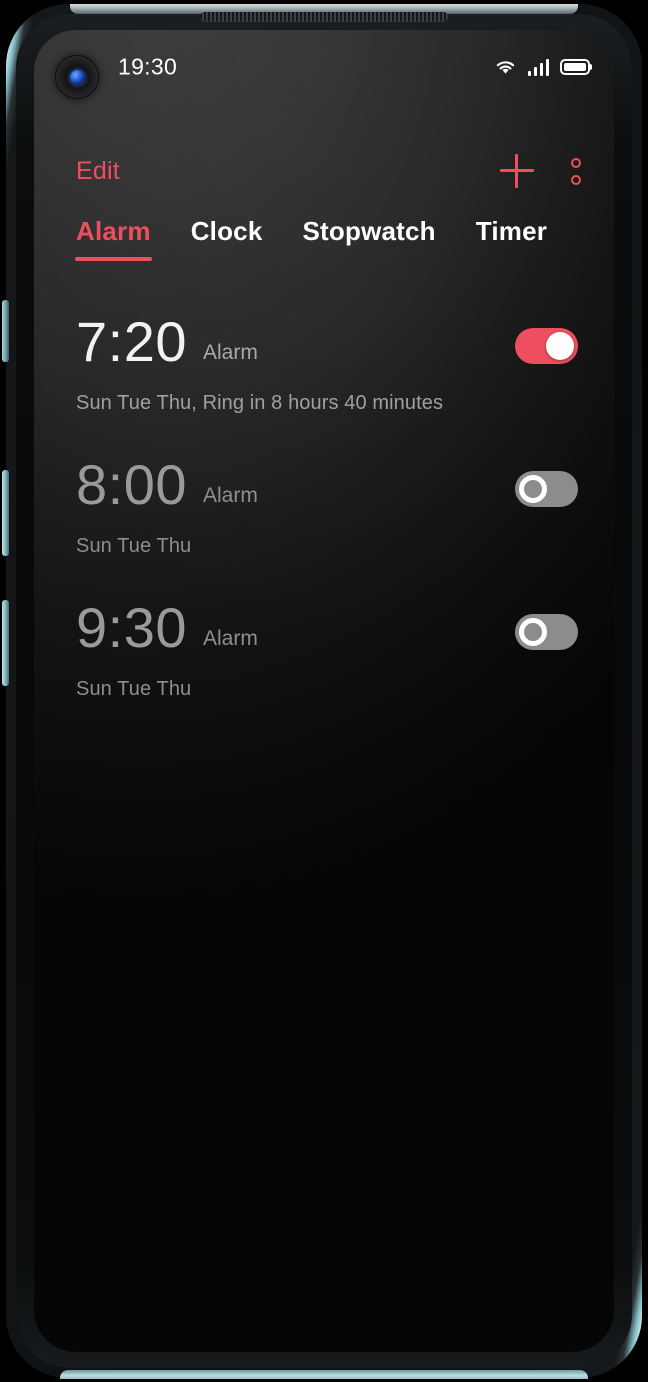 The image size is (648, 1382). I want to click on earpiece-speaker, so click(324, 16).